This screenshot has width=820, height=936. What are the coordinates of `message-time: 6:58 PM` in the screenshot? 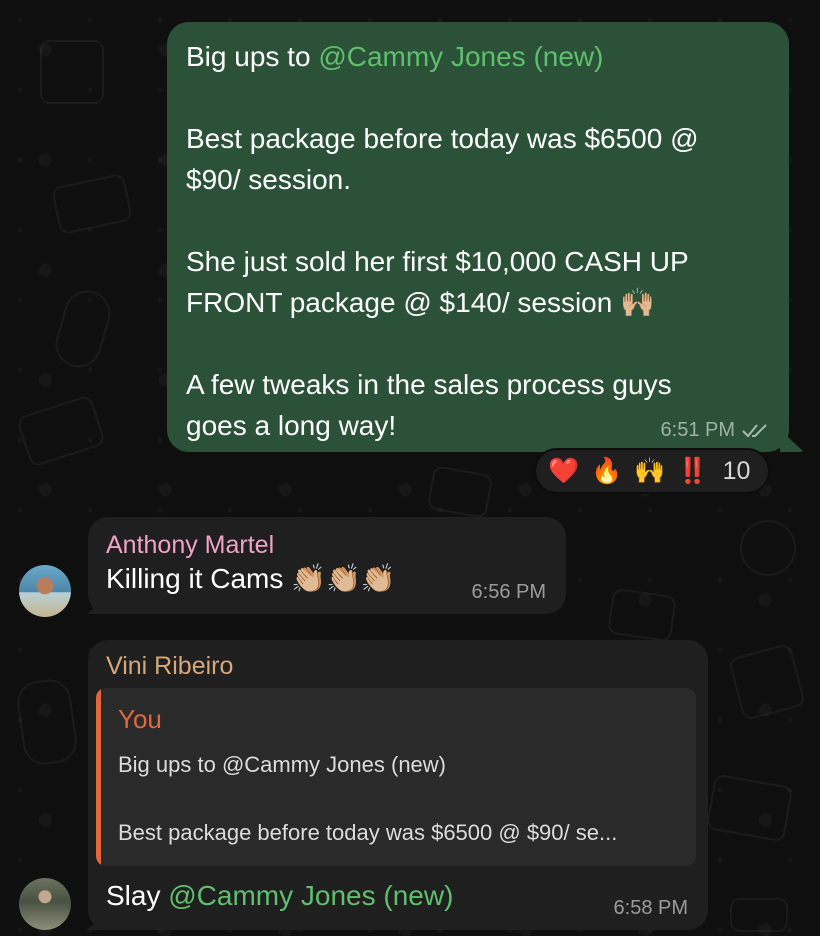 It's located at (650, 908).